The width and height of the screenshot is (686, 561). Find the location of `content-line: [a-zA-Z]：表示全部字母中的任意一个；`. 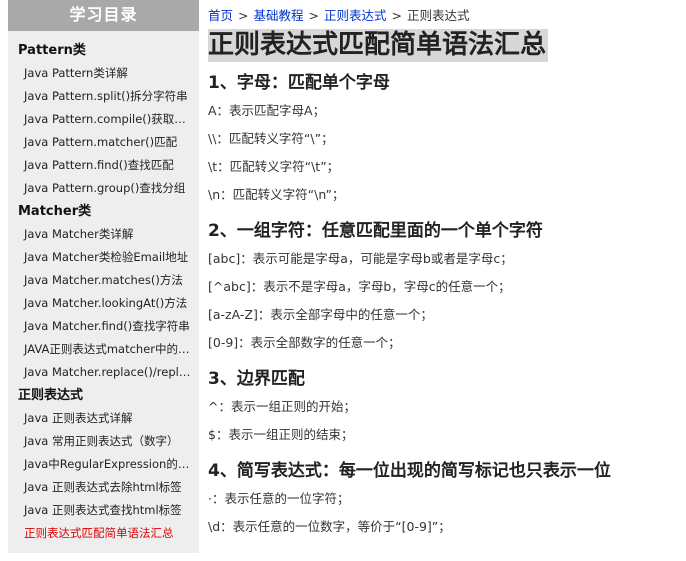

content-line: [a-zA-Z]：表示全部字母中的任意一个； is located at coordinates (320, 314).